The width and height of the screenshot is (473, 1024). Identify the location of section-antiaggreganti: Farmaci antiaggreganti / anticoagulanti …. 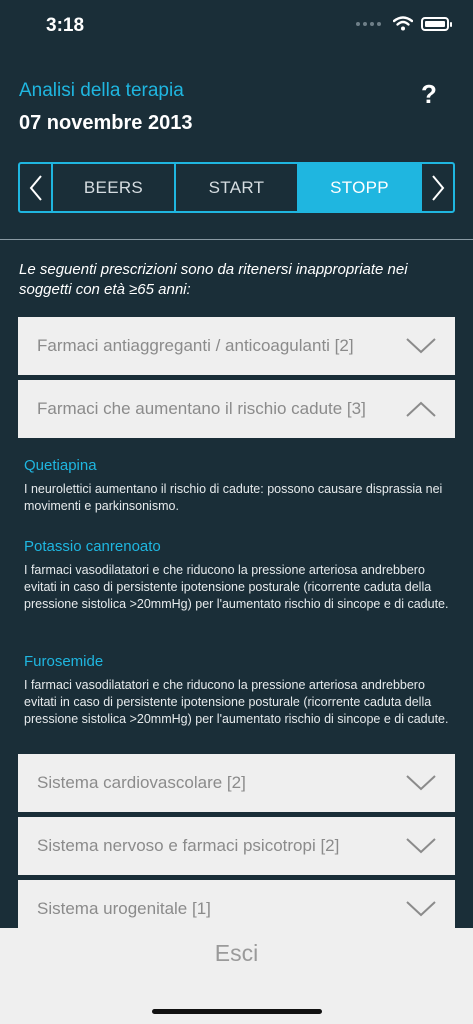
(236, 346).